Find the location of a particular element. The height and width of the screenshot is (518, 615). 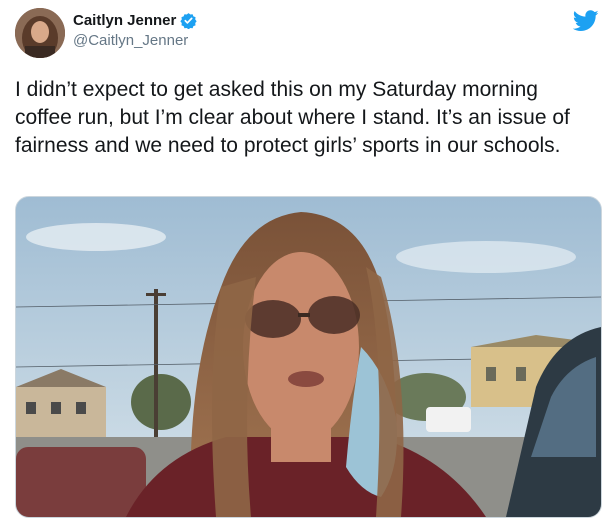

display-name: Caitlyn Jenner is located at coordinates (124, 20).